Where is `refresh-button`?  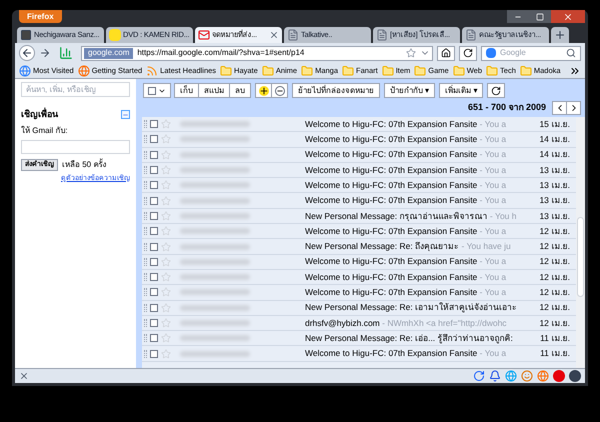 refresh-button is located at coordinates (496, 90).